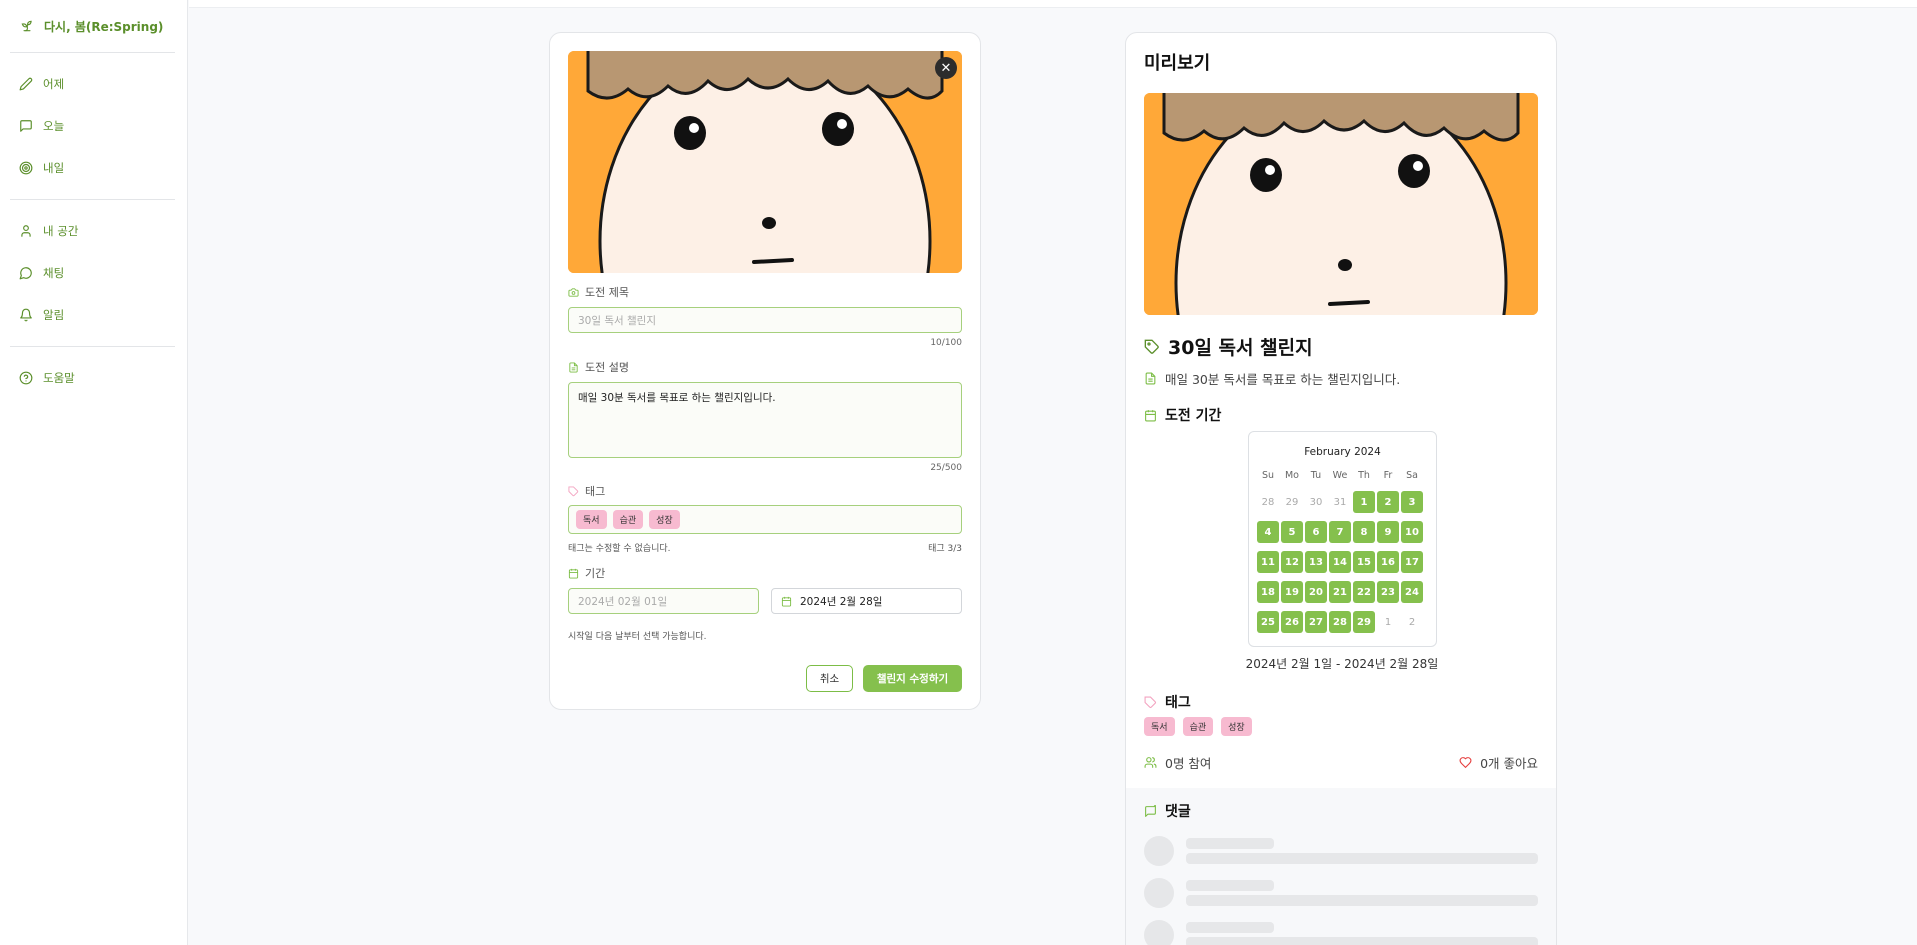 The image size is (1917, 945). What do you see at coordinates (765, 320) in the screenshot?
I see `title-input: 30일 독서 챌린지` at bounding box center [765, 320].